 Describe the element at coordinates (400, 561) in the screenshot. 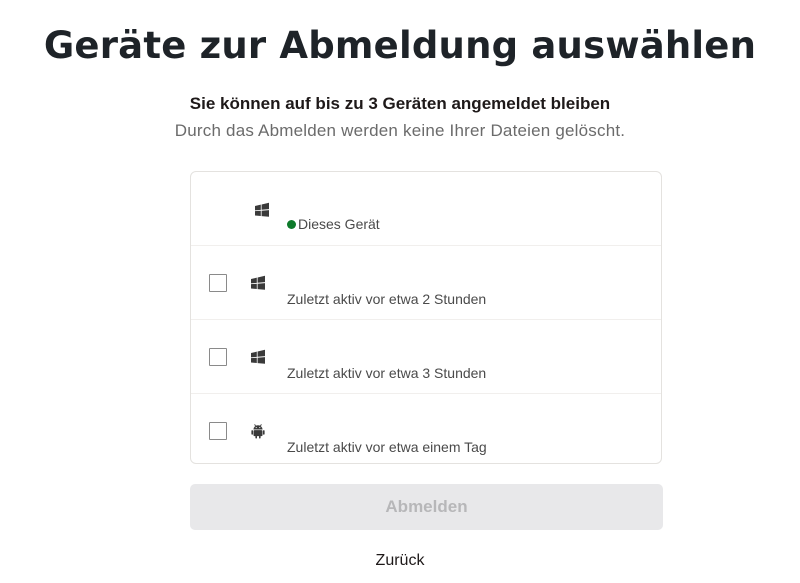

I see `back-link: Zurück` at that location.